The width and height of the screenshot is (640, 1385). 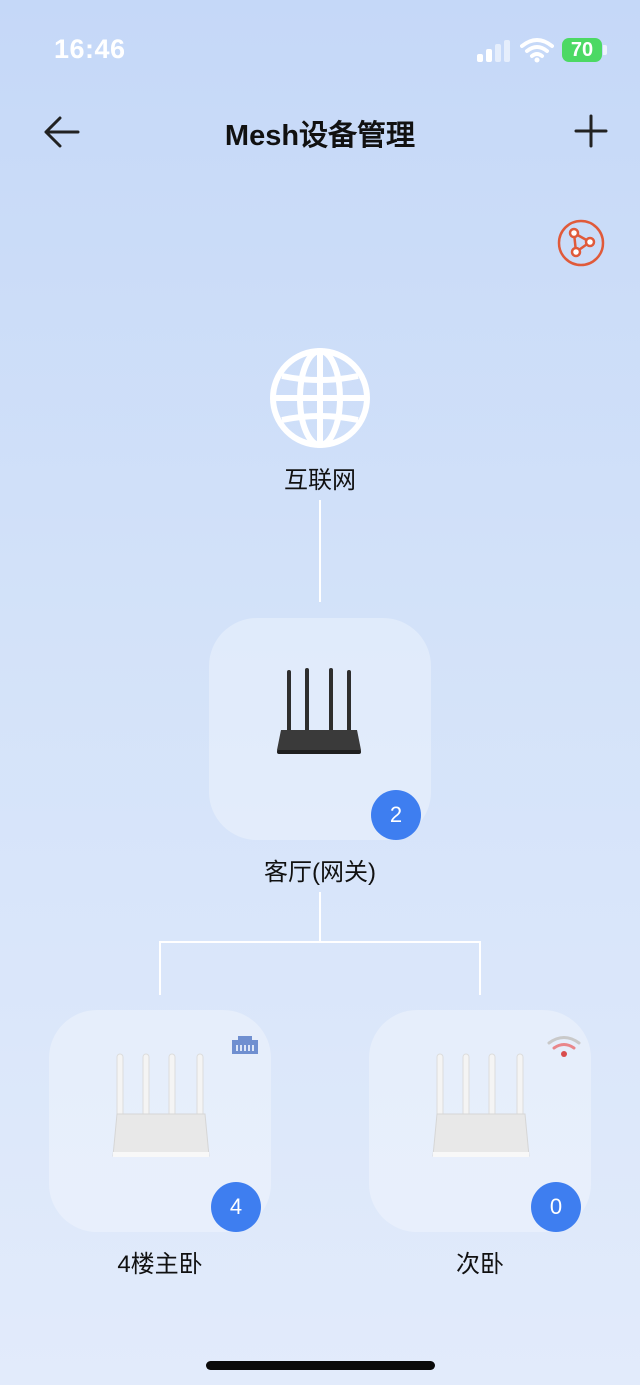 I want to click on battery-tip, so click(x=605, y=50).